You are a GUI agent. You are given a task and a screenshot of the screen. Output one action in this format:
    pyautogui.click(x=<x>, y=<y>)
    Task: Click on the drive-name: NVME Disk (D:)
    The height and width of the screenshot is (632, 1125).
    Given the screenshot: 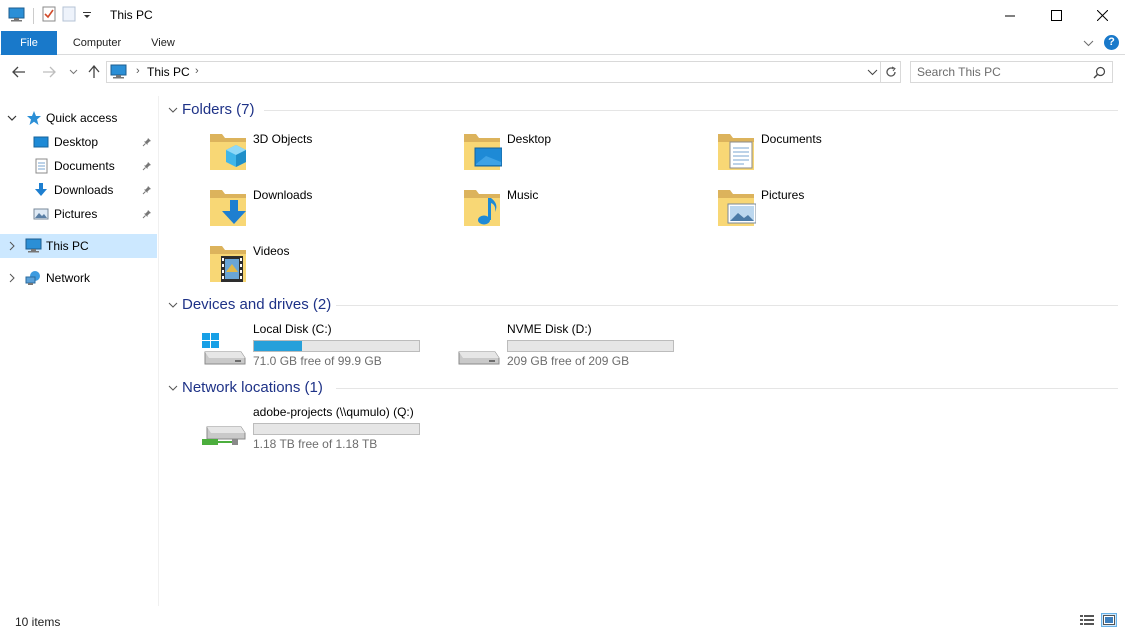 What is the action you would take?
    pyautogui.click(x=549, y=329)
    